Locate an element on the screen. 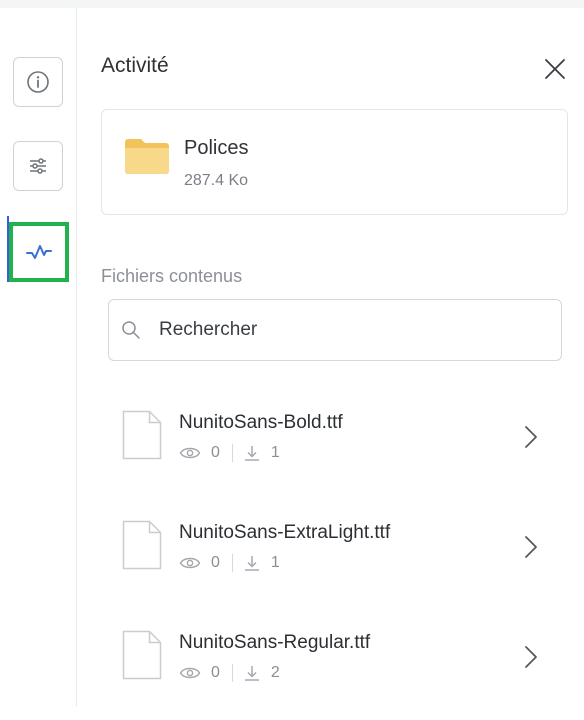 The height and width of the screenshot is (720, 584). info-button is located at coordinates (38, 82).